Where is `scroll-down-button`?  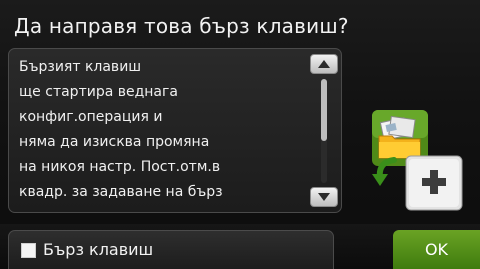
scroll-down-button is located at coordinates (324, 197).